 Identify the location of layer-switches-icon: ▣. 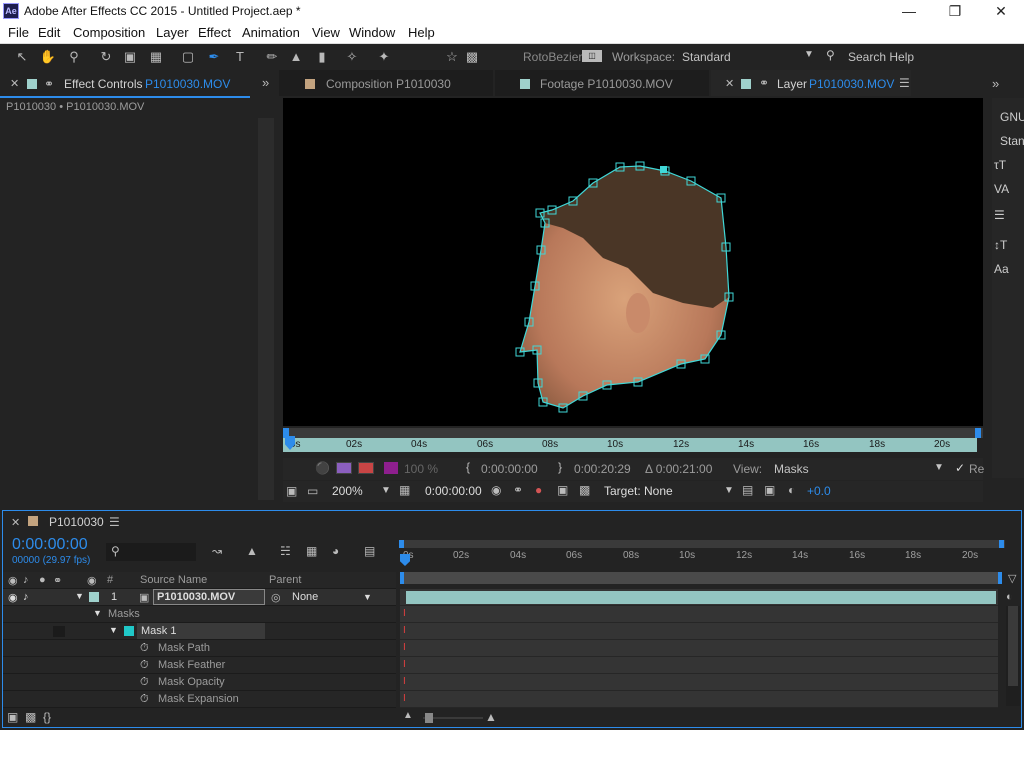
(12, 717).